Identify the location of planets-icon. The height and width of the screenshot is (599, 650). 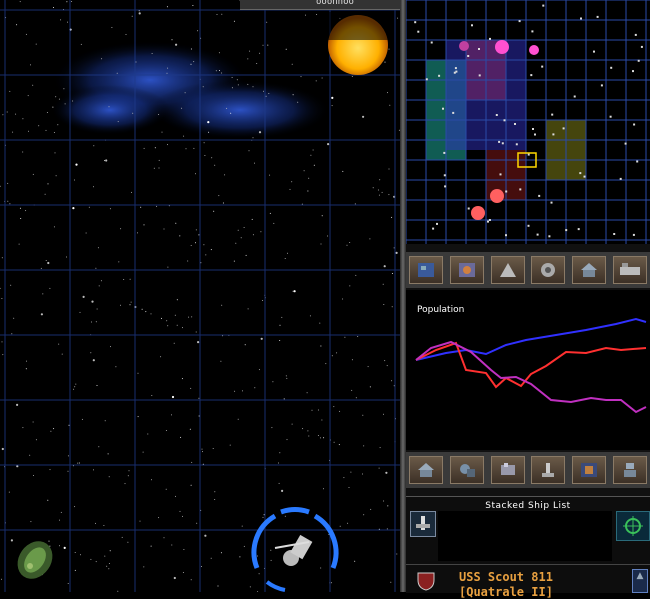
(466, 270).